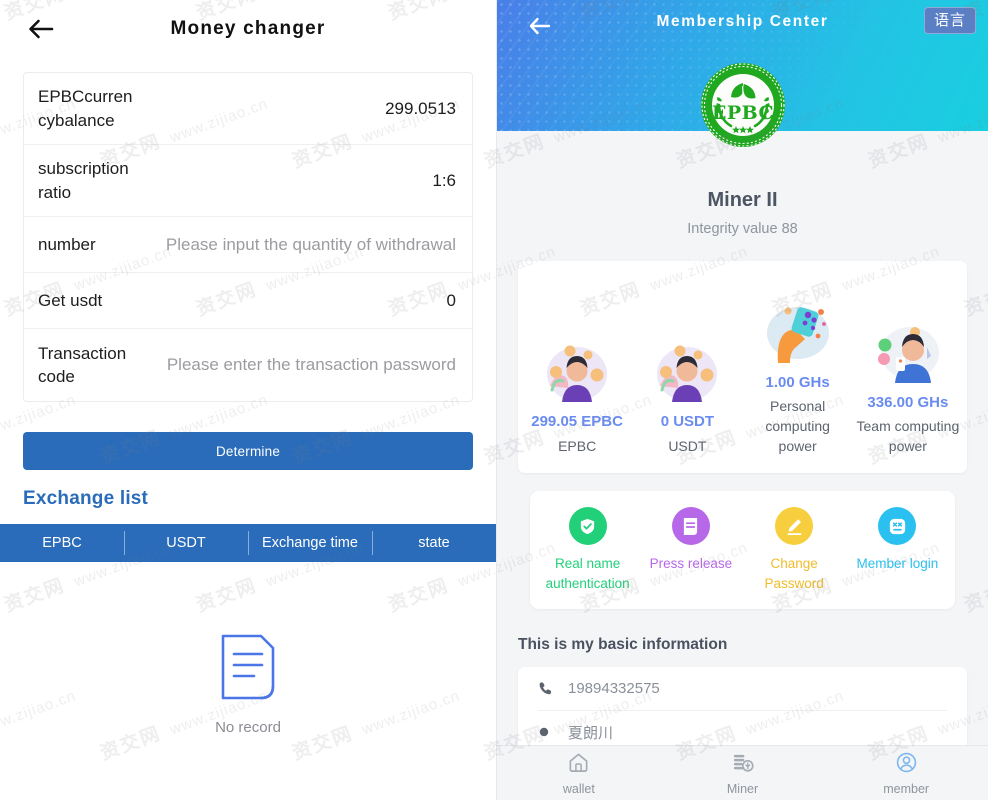  I want to click on profile-integrity: Integrity value 88, so click(742, 229).